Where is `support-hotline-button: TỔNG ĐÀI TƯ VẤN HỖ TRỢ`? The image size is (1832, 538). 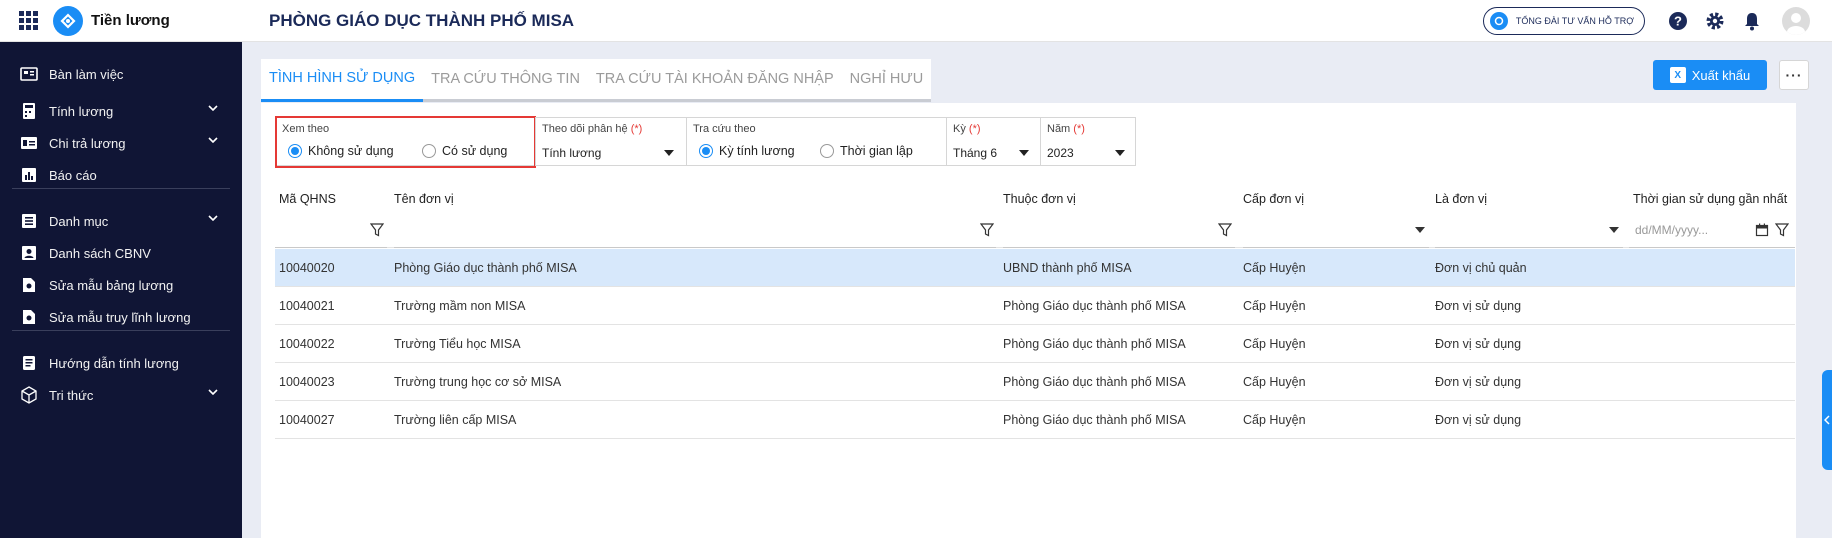 support-hotline-button: TỔNG ĐÀI TƯ VẤN HỖ TRỢ is located at coordinates (1563, 21).